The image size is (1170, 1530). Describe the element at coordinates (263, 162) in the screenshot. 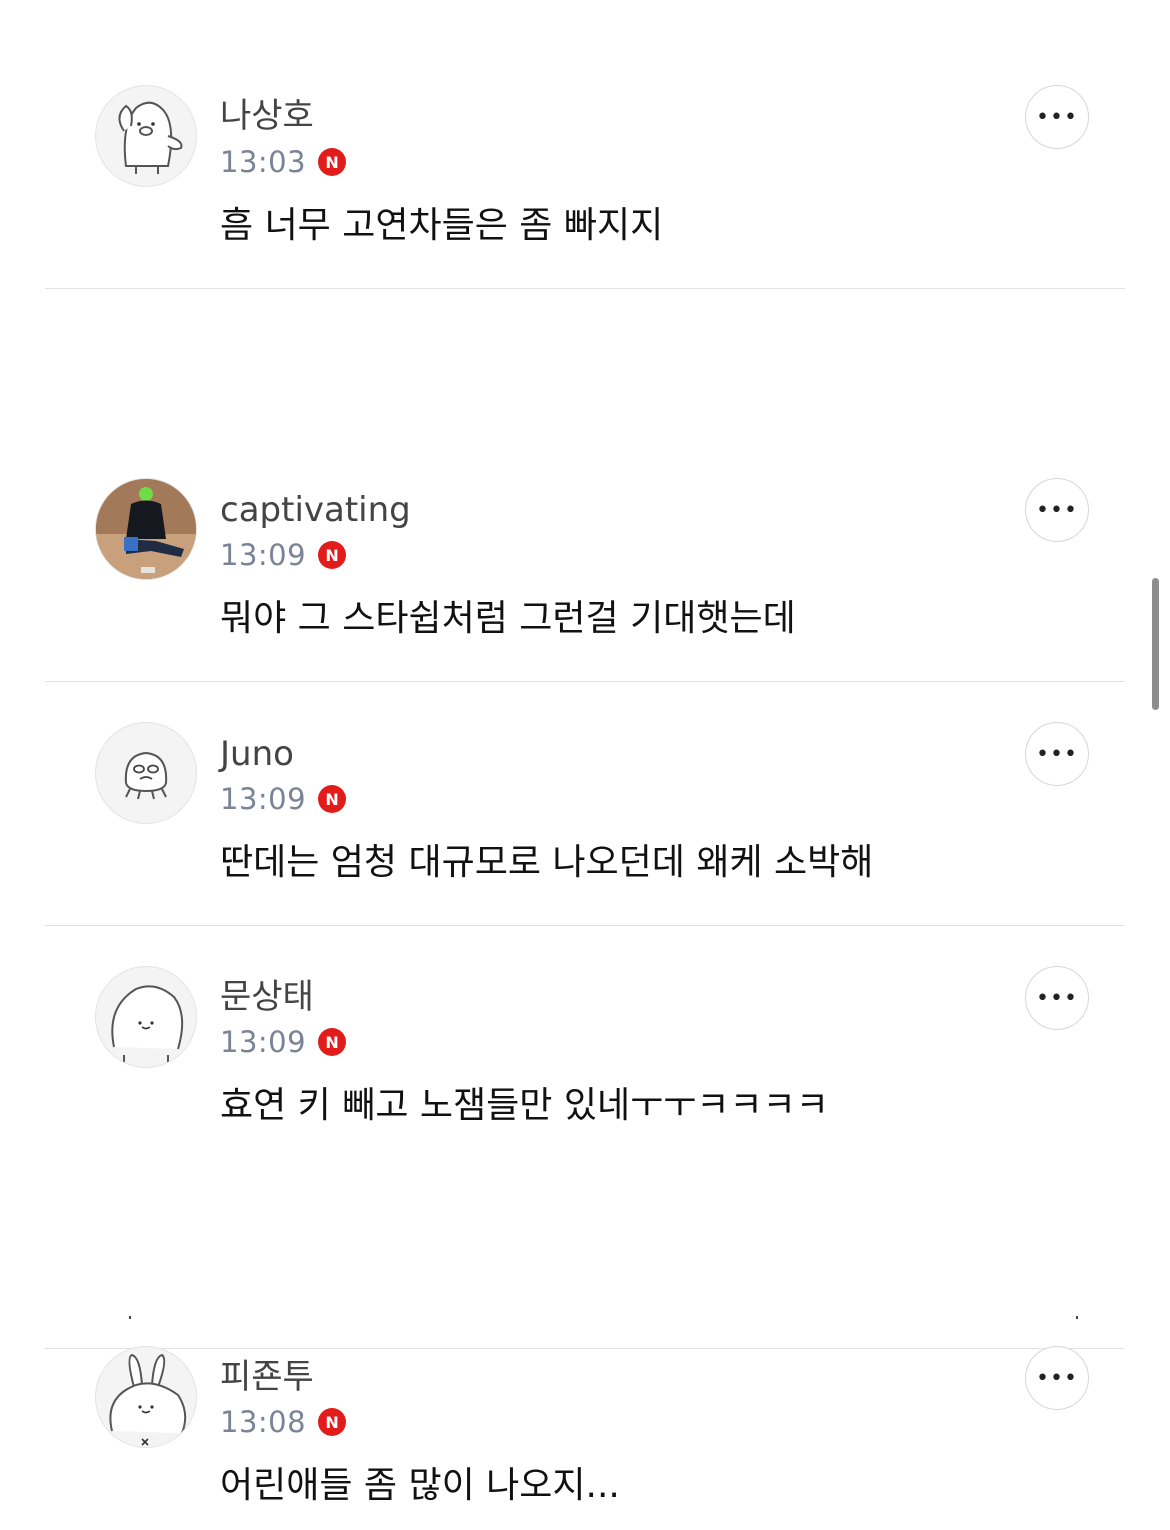

I see `comment-time: 13:03` at that location.